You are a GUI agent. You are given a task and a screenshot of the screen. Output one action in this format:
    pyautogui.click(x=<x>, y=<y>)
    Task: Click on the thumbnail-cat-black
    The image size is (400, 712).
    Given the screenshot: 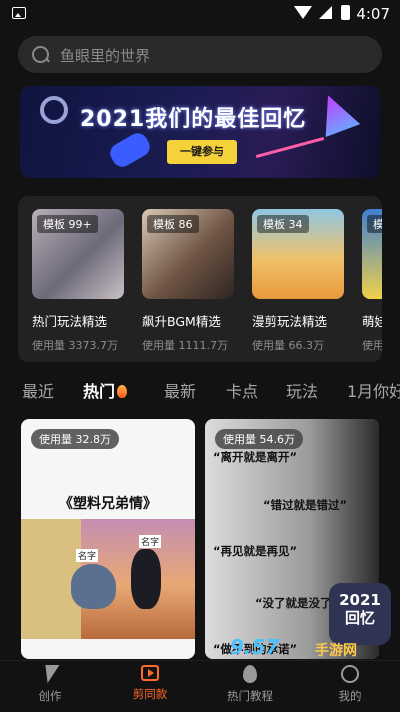 What is the action you would take?
    pyautogui.click(x=146, y=579)
    